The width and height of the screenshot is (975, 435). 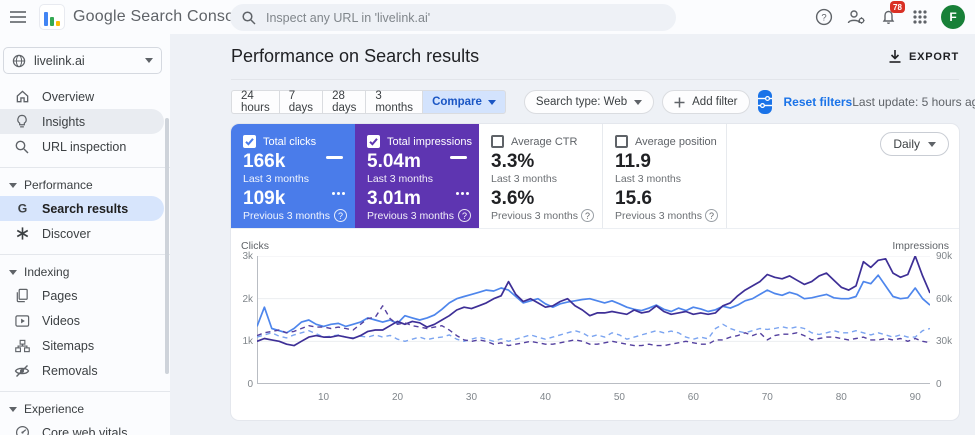 What do you see at coordinates (453, 17) in the screenshot?
I see `url-inspect-search-input: Inspect any URL in 'livelink.ai'` at bounding box center [453, 17].